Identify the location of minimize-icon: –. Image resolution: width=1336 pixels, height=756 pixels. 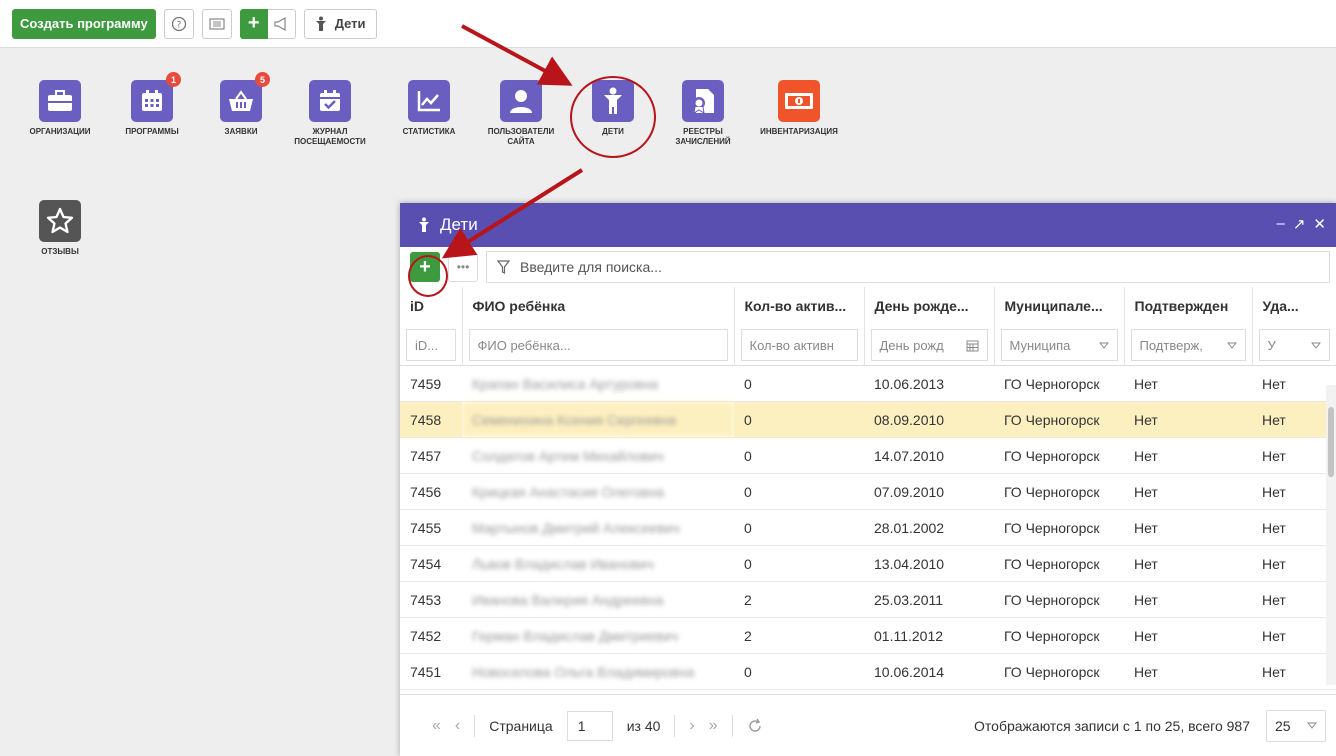
(1281, 224).